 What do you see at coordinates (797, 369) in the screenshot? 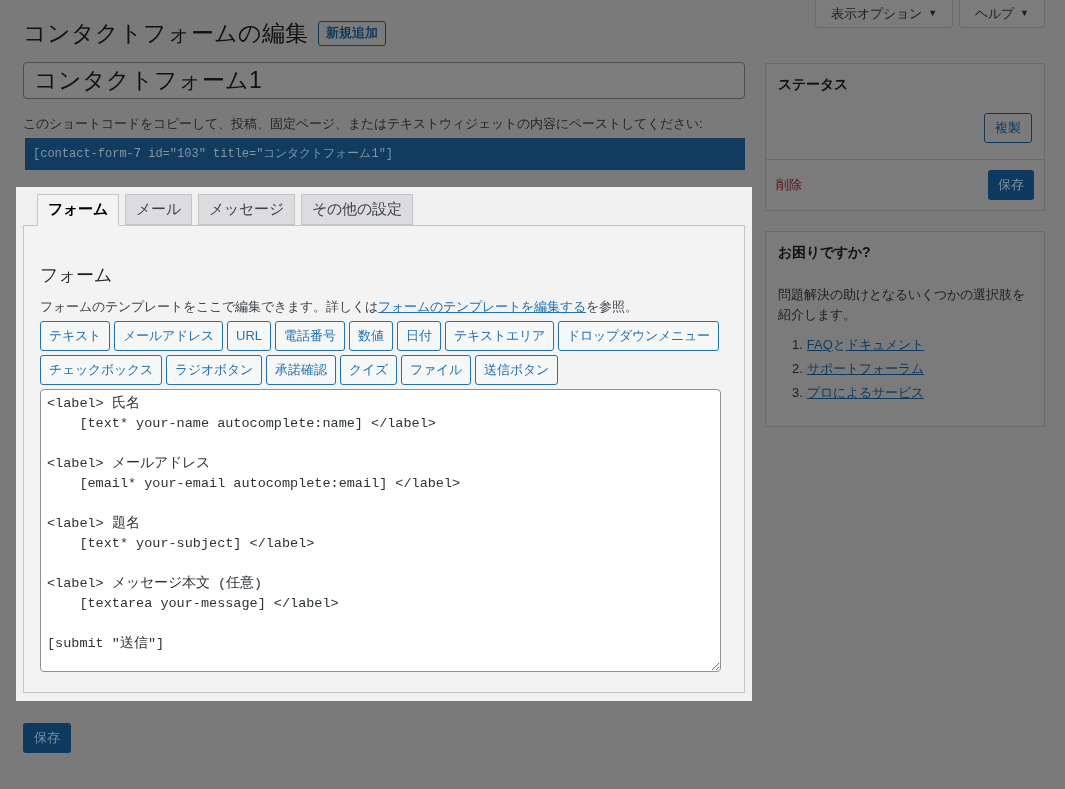
I see `list-number: 2.` at bounding box center [797, 369].